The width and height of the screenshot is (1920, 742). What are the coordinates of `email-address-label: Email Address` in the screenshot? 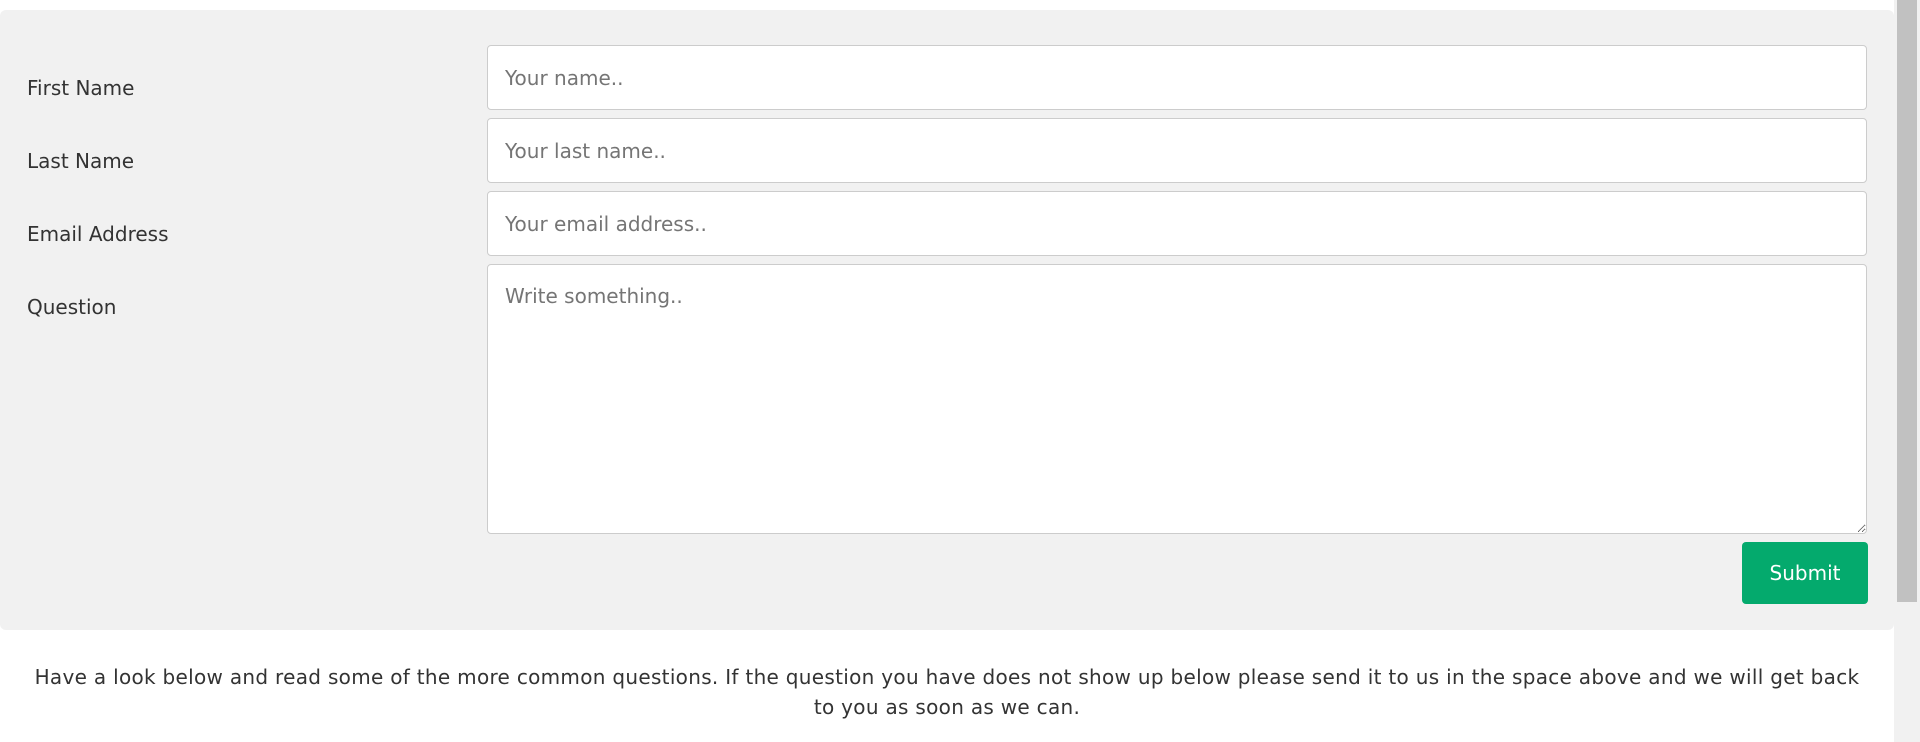 It's located at (98, 234).